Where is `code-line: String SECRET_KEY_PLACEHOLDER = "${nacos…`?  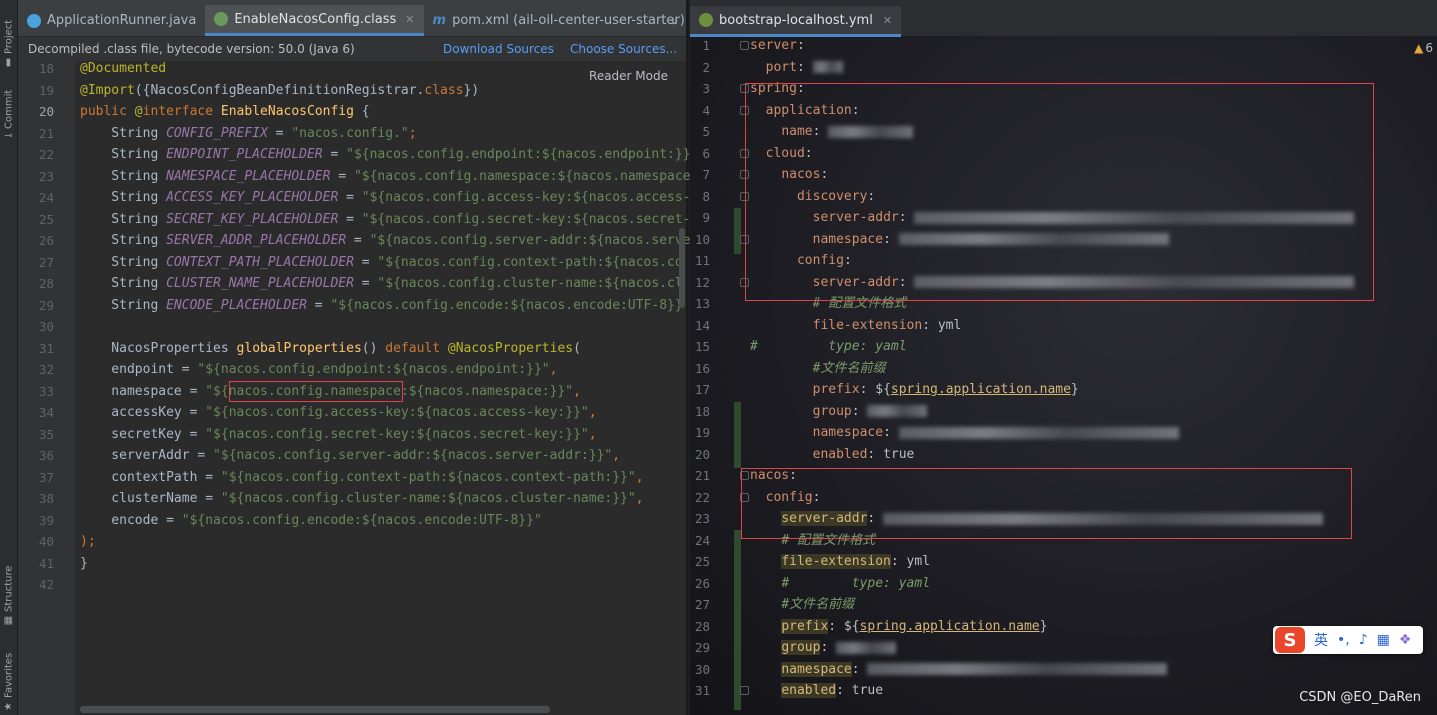
code-line: String SECRET_KEY_PLACEHOLDER = "${nacos… is located at coordinates (385, 219).